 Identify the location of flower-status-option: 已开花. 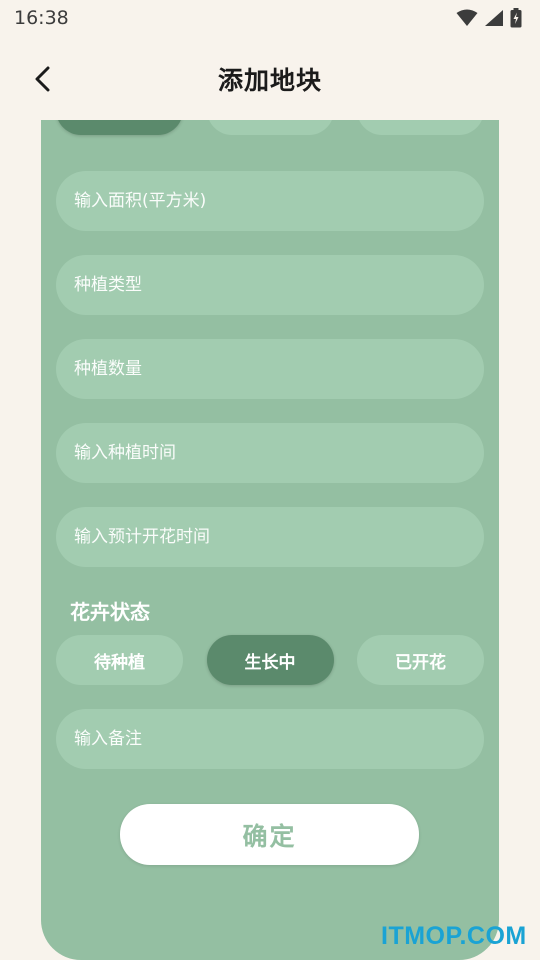
(420, 660).